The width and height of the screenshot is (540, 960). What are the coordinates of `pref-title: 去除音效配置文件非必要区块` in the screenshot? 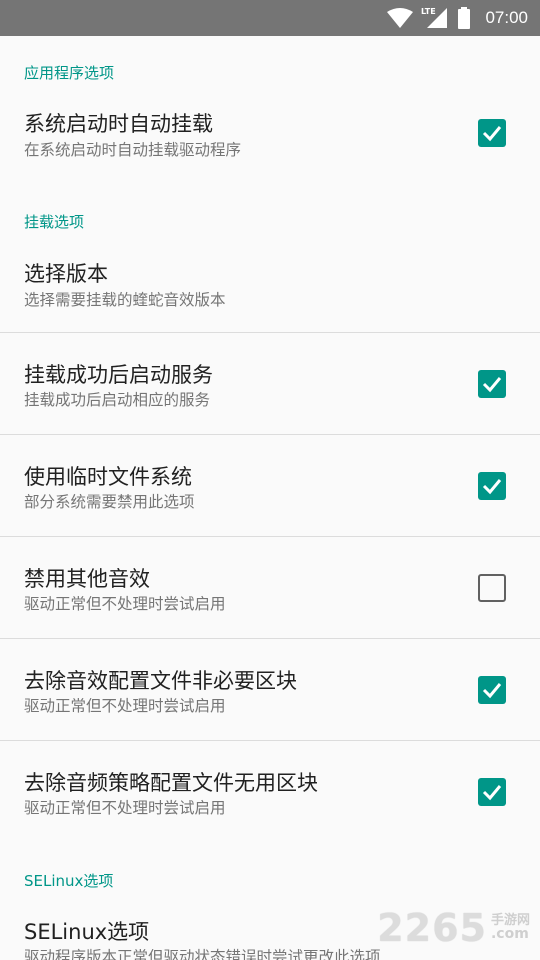 It's located at (160, 681).